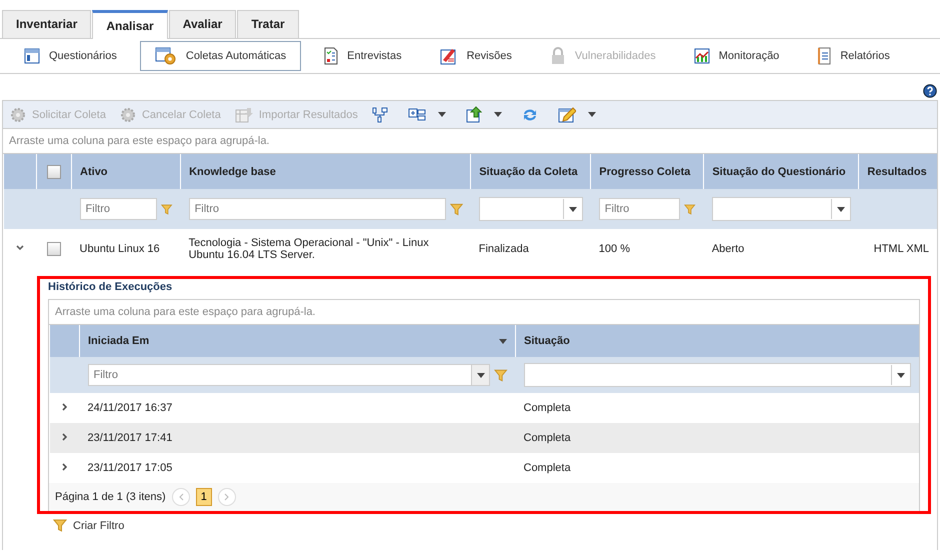 The image size is (940, 560). Describe the element at coordinates (331, 56) in the screenshot. I see `checklist-icon` at that location.